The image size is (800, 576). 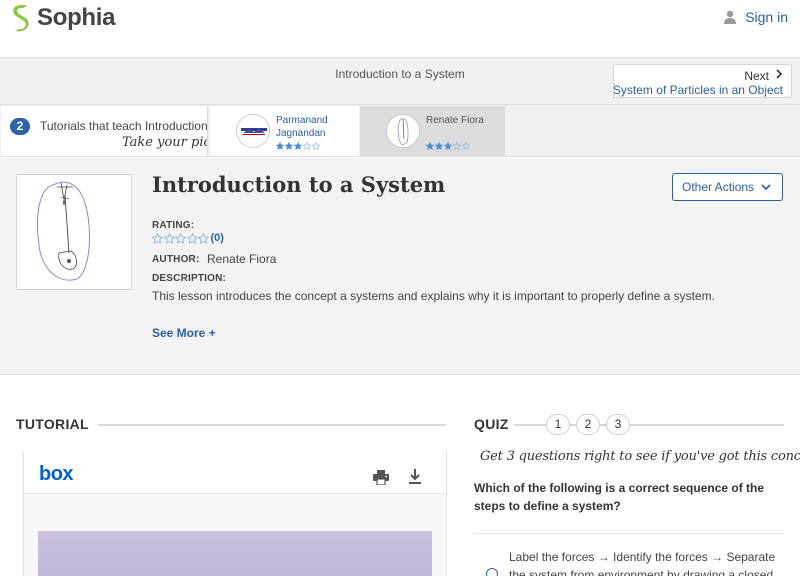 I want to click on viewer-toolbar: box, so click(x=235, y=473).